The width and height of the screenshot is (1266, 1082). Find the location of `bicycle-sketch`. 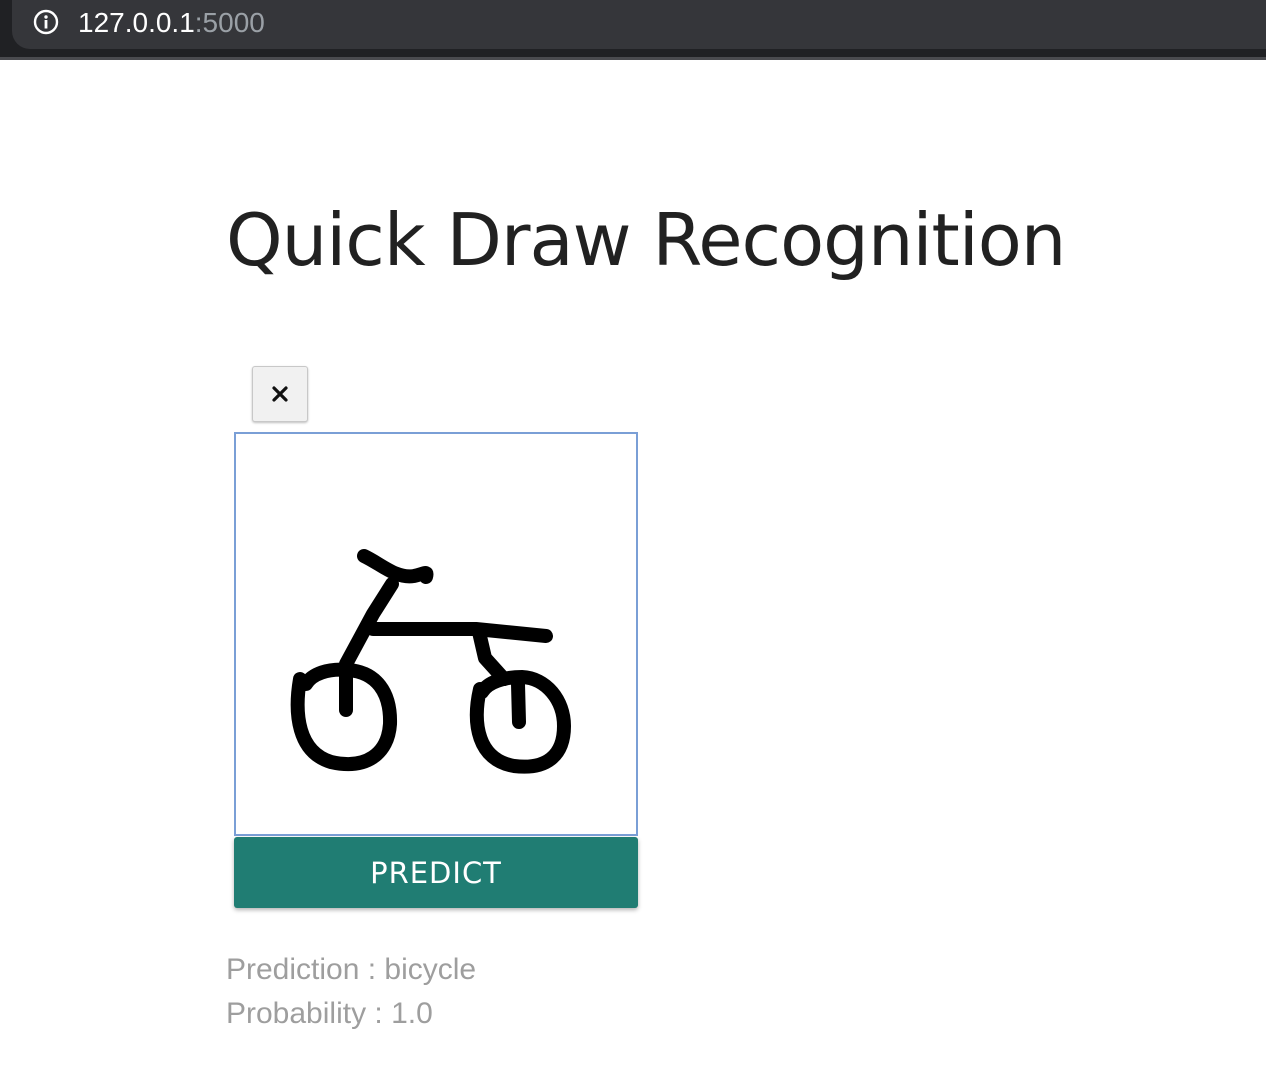

bicycle-sketch is located at coordinates (430, 661).